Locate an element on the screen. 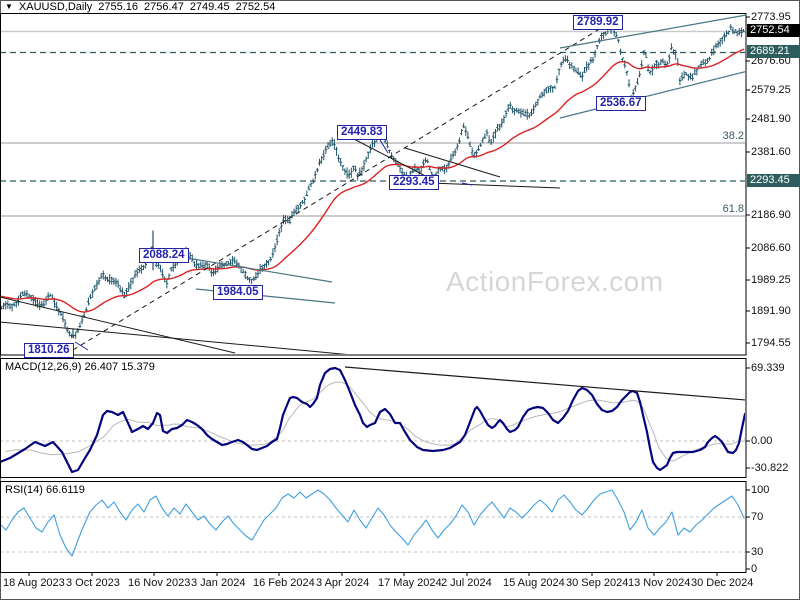  price-level-label: 2536.67 is located at coordinates (621, 103).